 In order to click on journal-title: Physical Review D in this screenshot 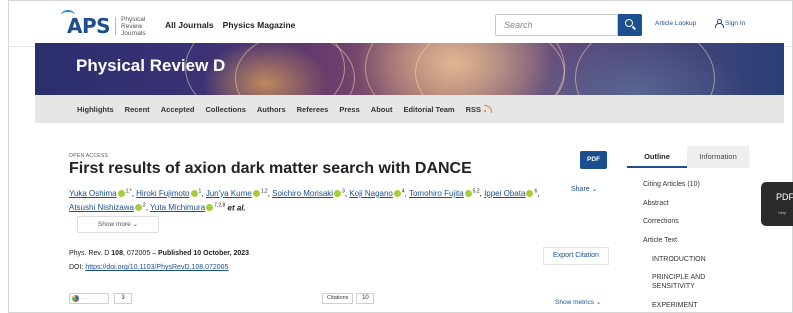, I will do `click(150, 66)`.